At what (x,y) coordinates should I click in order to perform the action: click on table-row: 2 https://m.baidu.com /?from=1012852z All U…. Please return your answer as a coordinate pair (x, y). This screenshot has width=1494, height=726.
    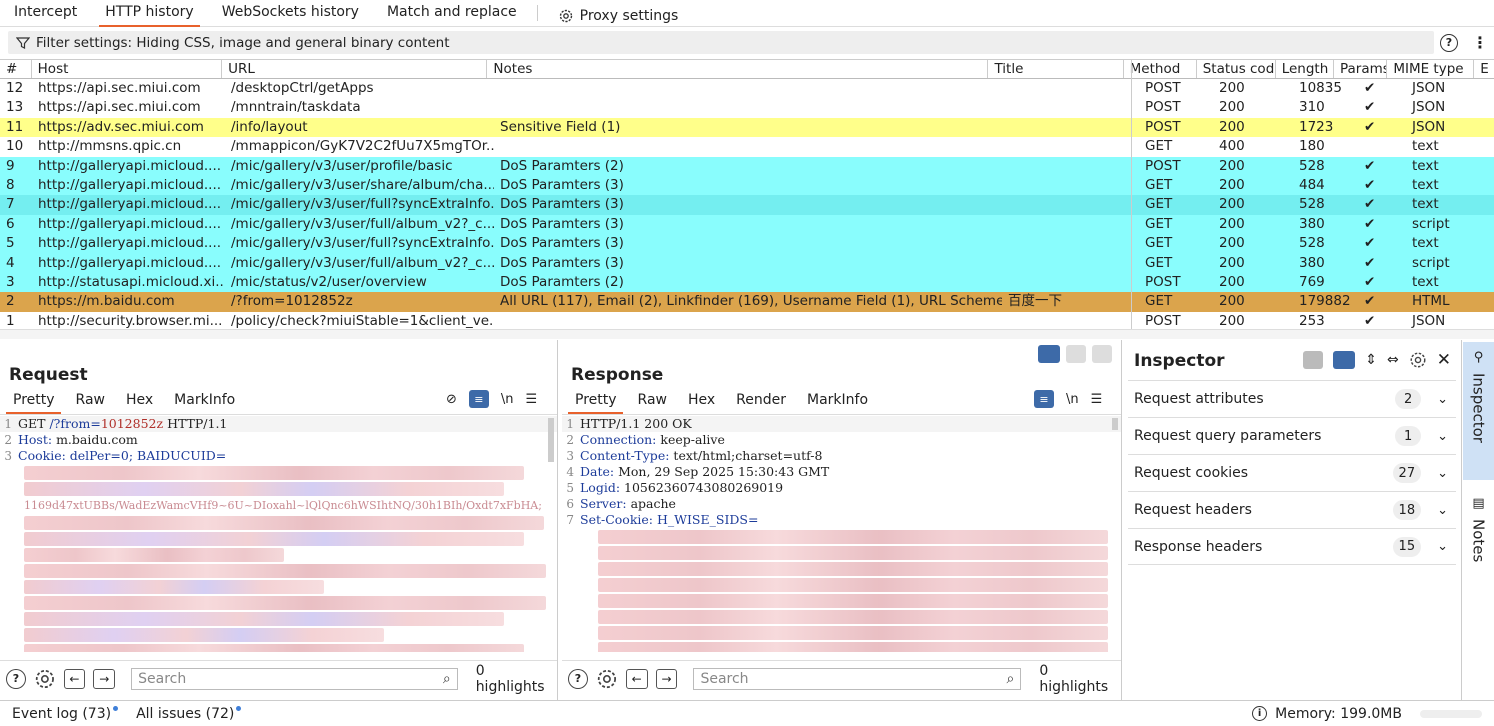
    Looking at the image, I should click on (747, 302).